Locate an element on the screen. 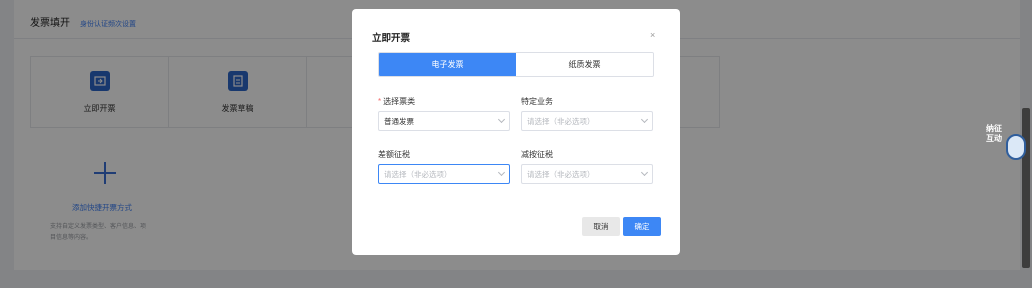  differential-tax-select: 请选择（非必选项） is located at coordinates (444, 174).